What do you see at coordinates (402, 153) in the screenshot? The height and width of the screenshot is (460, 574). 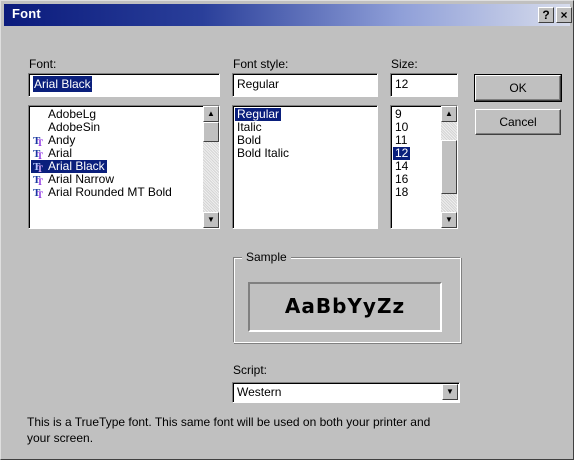 I see `list-item-label: 12` at bounding box center [402, 153].